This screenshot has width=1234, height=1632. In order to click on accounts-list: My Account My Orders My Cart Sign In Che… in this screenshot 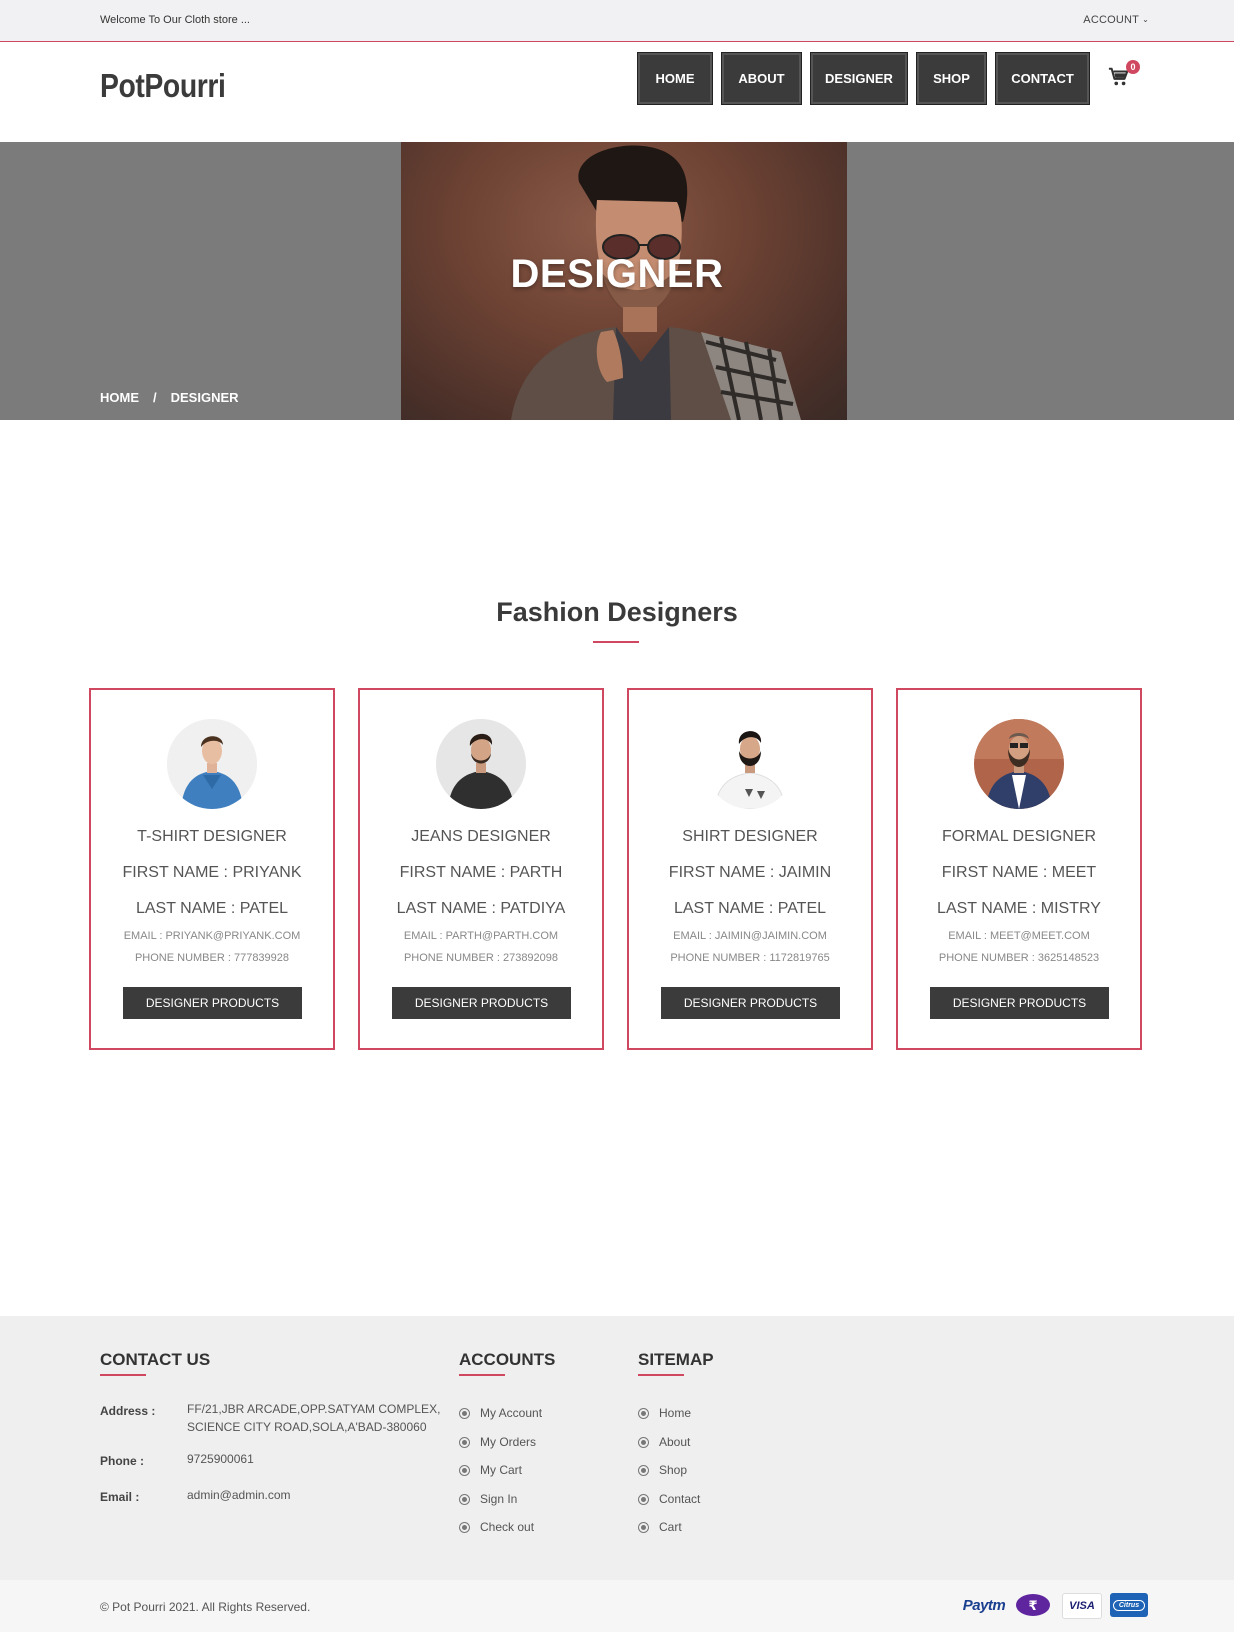, I will do `click(500, 1477)`.